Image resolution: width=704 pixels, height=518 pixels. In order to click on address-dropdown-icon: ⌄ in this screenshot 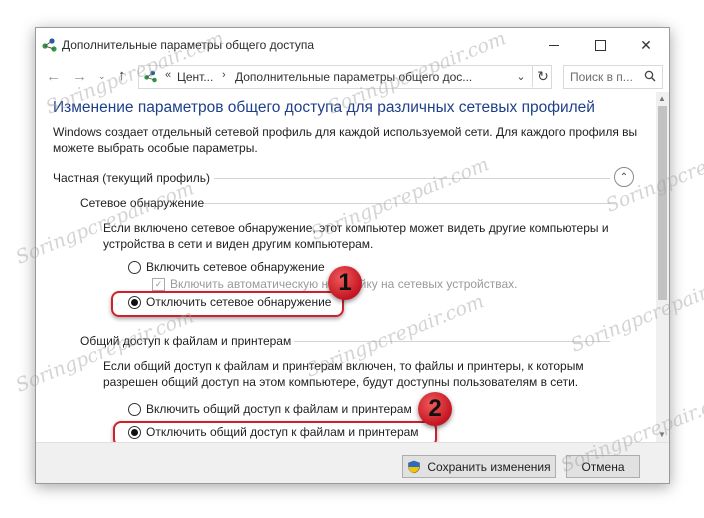, I will do `click(521, 76)`.